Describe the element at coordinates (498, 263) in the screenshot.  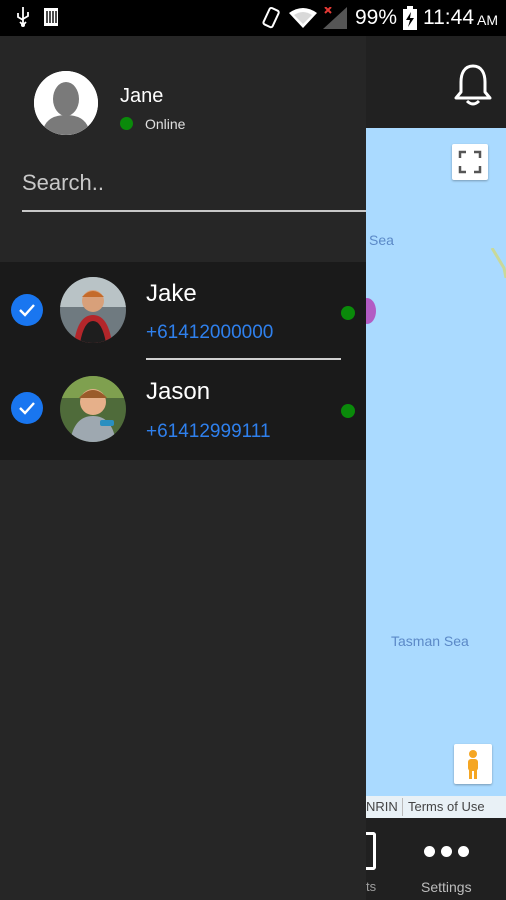
I see `map-land-edge` at that location.